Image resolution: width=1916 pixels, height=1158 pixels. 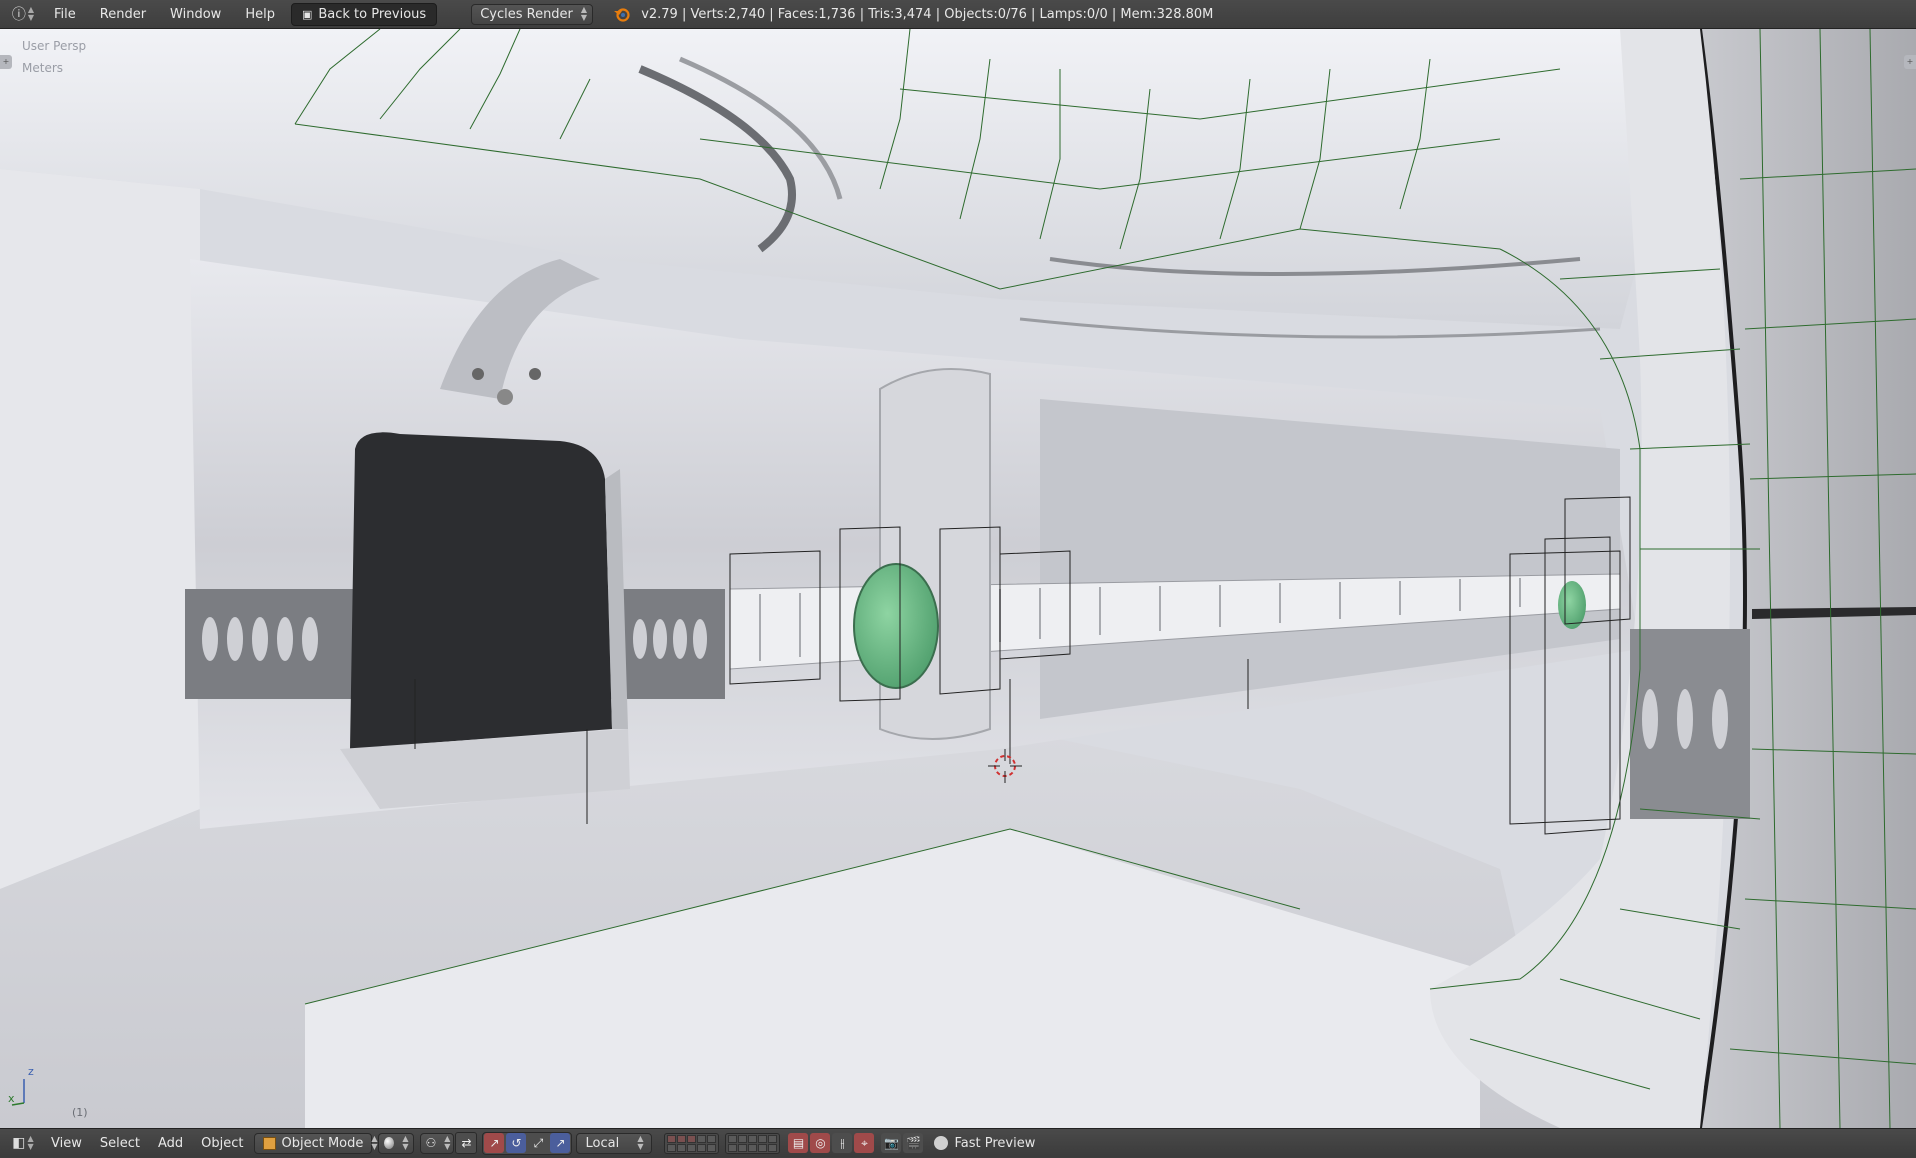 What do you see at coordinates (532, 14) in the screenshot?
I see `render-engine-dropdown: Cycles Render ▲ ▼` at bounding box center [532, 14].